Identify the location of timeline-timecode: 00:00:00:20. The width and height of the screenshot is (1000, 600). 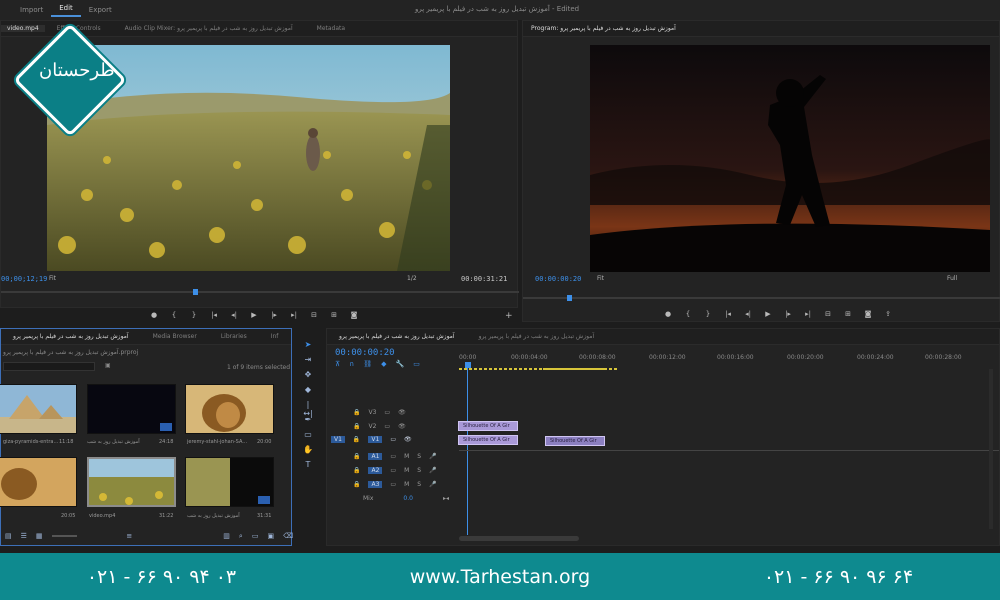
(365, 353).